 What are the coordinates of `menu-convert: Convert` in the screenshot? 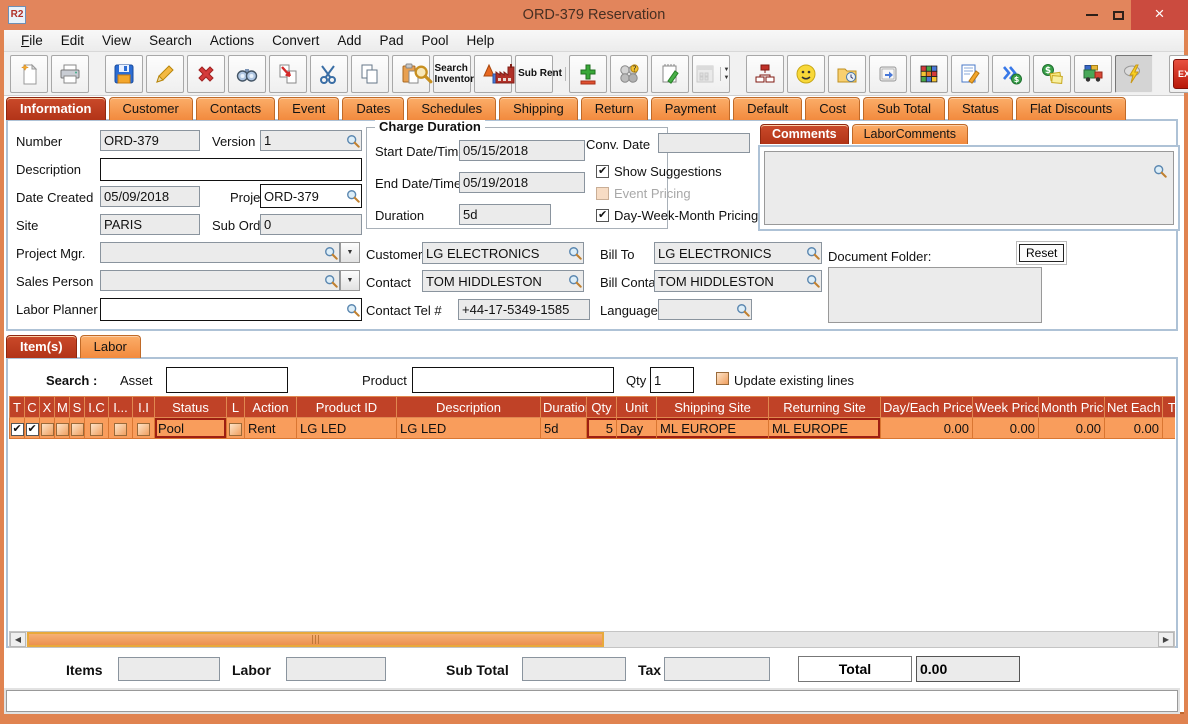 It's located at (295, 40).